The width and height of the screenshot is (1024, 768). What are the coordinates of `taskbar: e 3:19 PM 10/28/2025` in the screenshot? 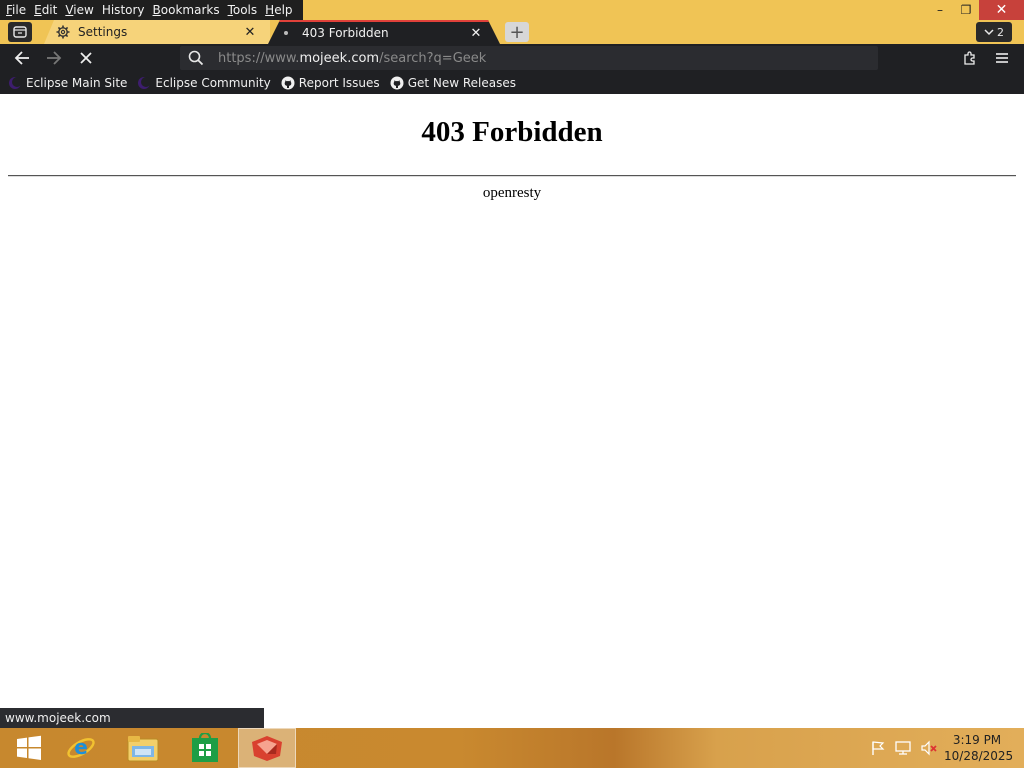 It's located at (512, 748).